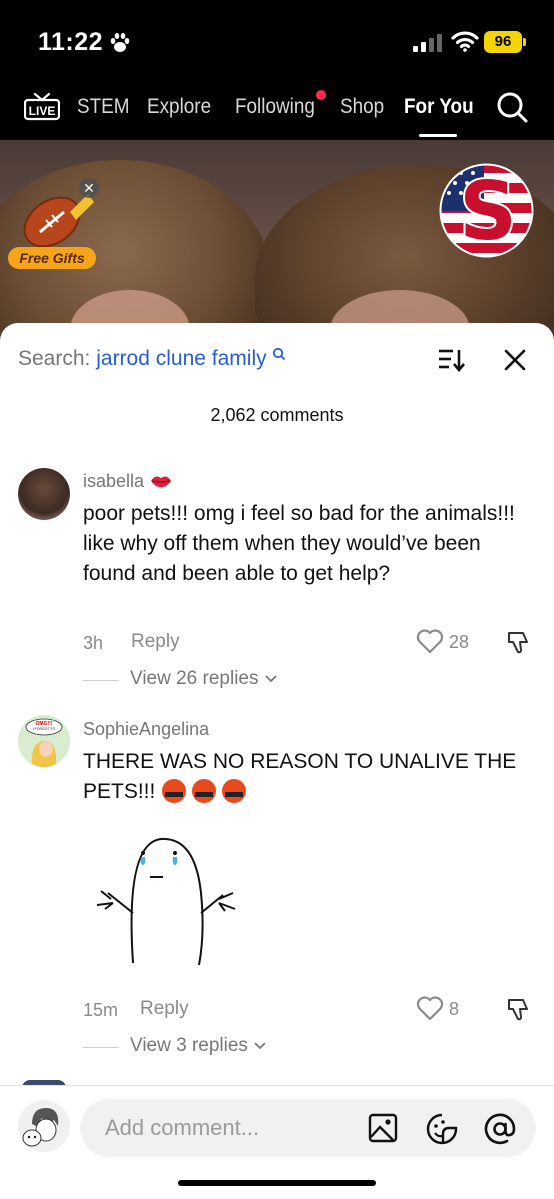  I want to click on comment-username: isabella, so click(128, 481).